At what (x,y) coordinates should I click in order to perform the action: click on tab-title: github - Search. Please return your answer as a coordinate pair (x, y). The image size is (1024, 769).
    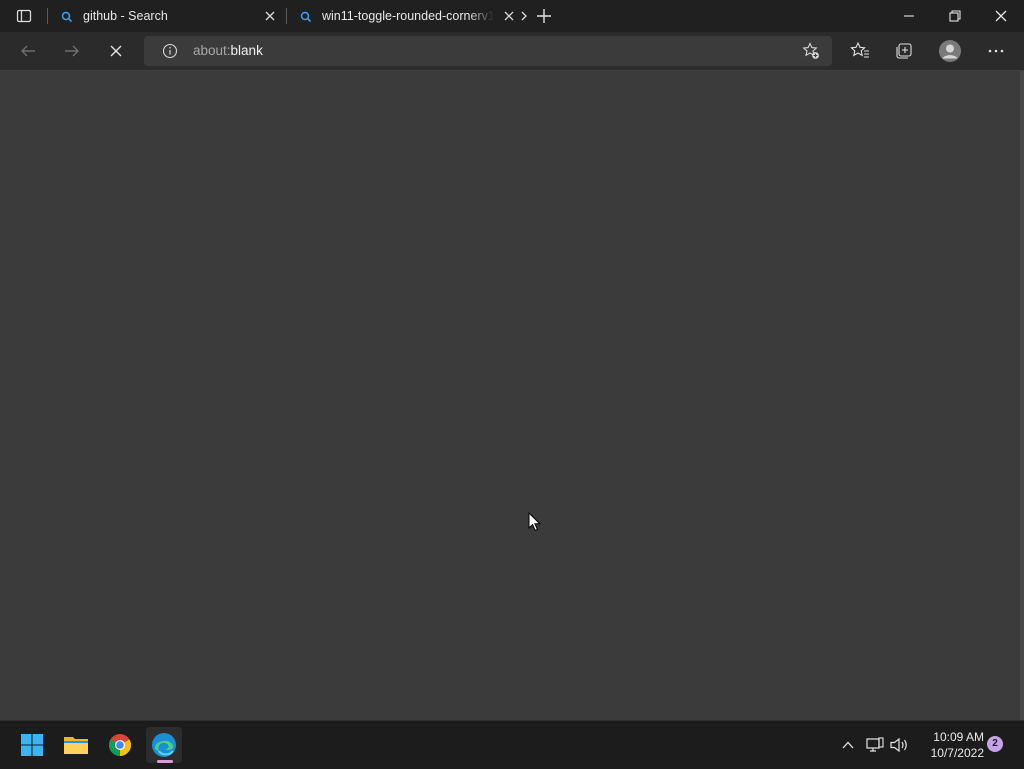
    Looking at the image, I should click on (125, 16).